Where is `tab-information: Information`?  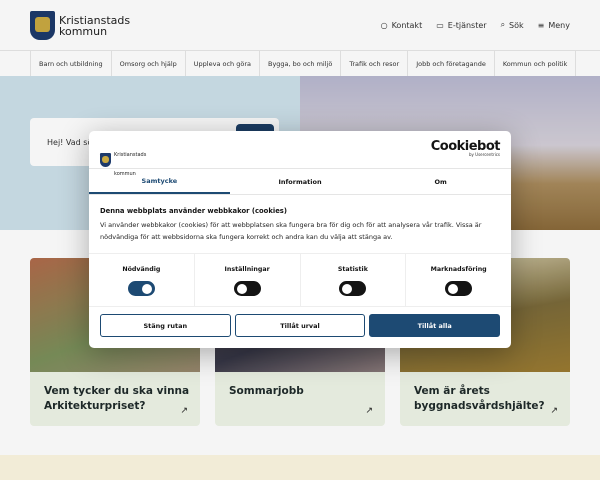
tab-information: Information is located at coordinates (300, 181).